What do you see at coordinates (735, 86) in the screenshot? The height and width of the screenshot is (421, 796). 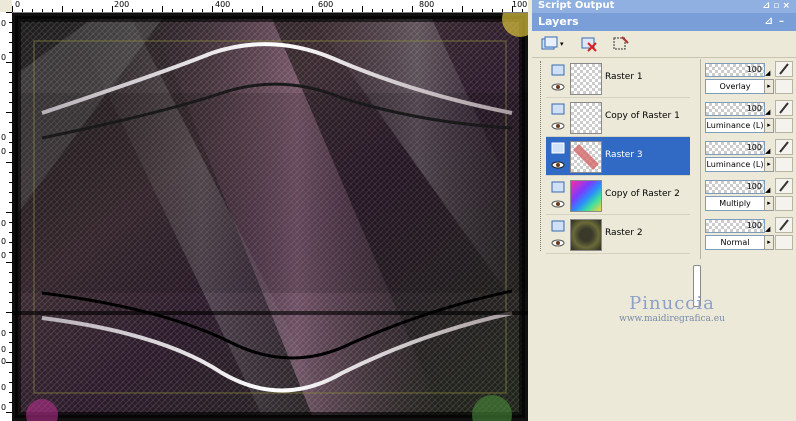 I see `blend-mode-select: Overlay` at bounding box center [735, 86].